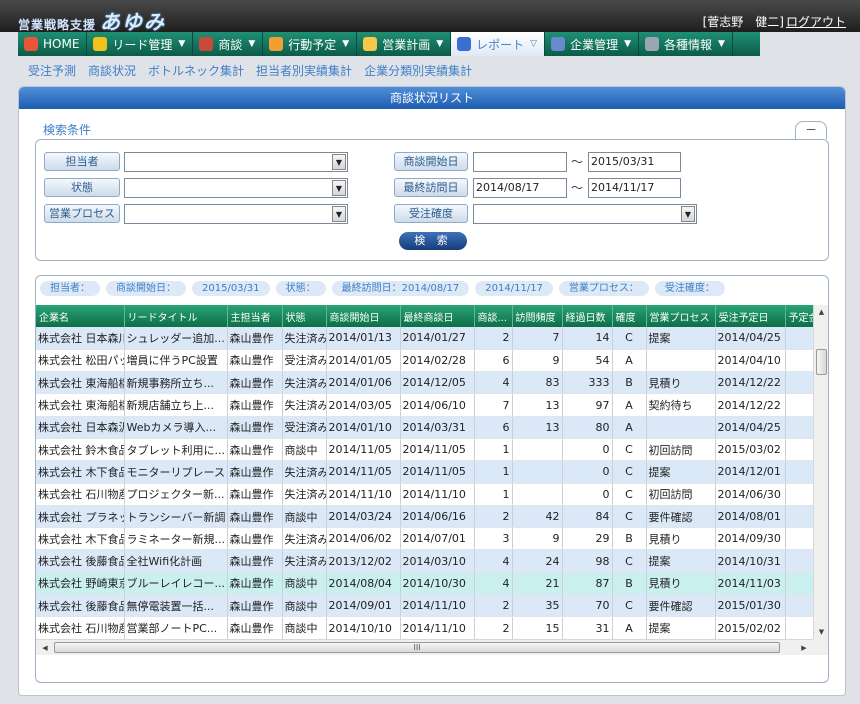 The image size is (860, 704). I want to click on column-header: 確度, so click(629, 316).